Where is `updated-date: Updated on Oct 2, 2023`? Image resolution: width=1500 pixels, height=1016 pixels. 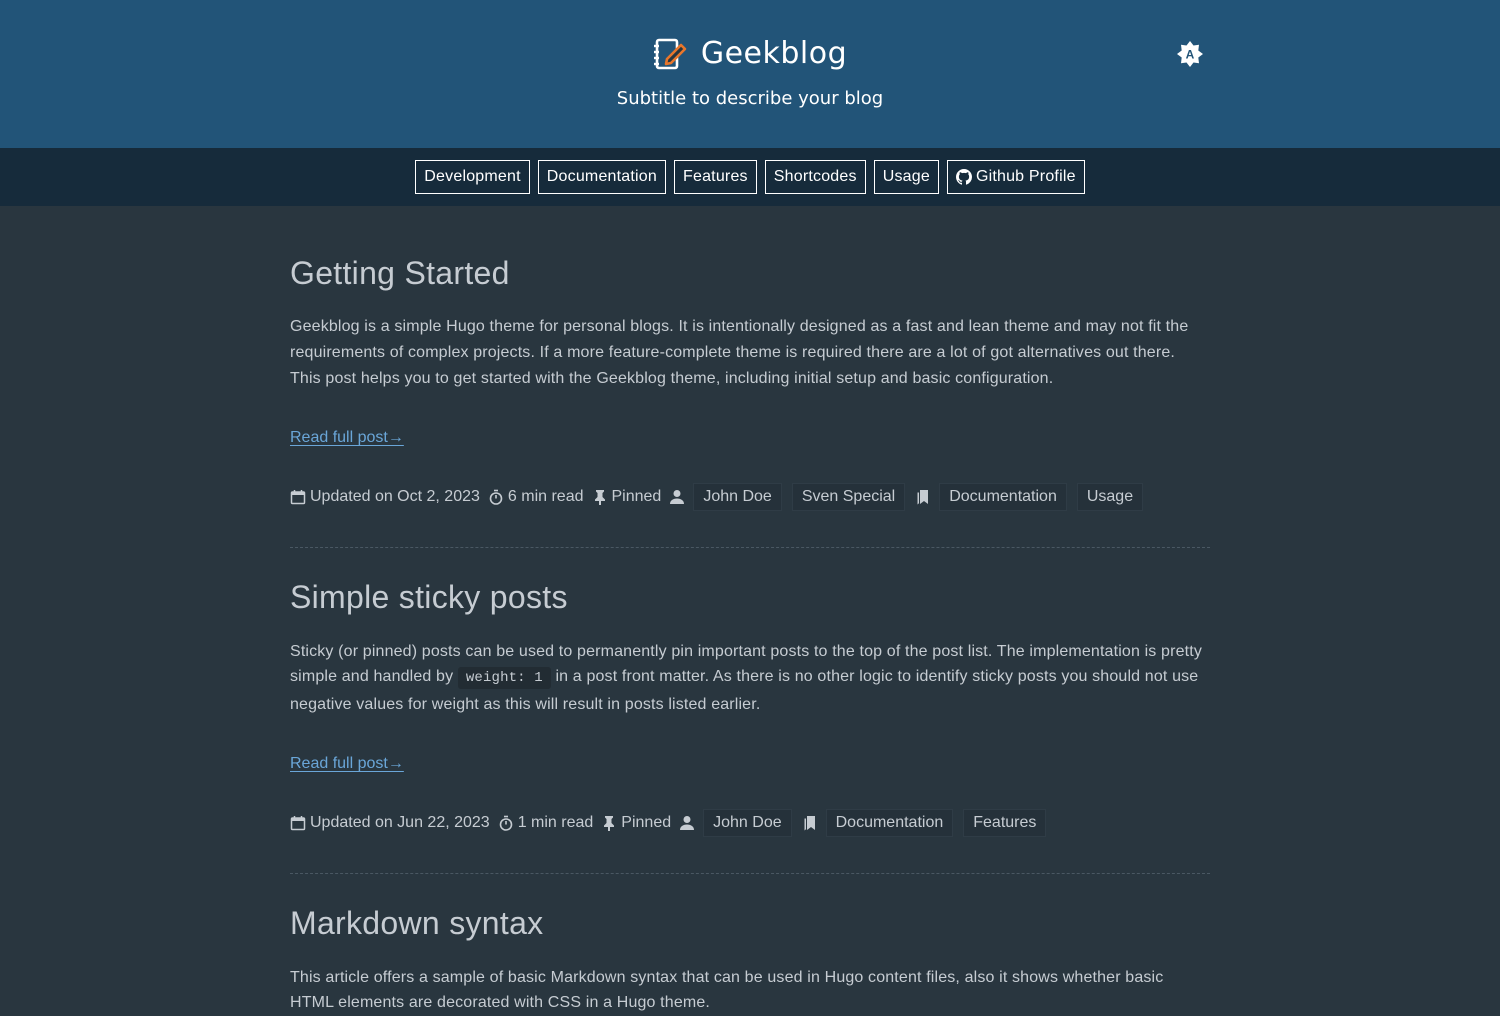 updated-date: Updated on Oct 2, 2023 is located at coordinates (385, 497).